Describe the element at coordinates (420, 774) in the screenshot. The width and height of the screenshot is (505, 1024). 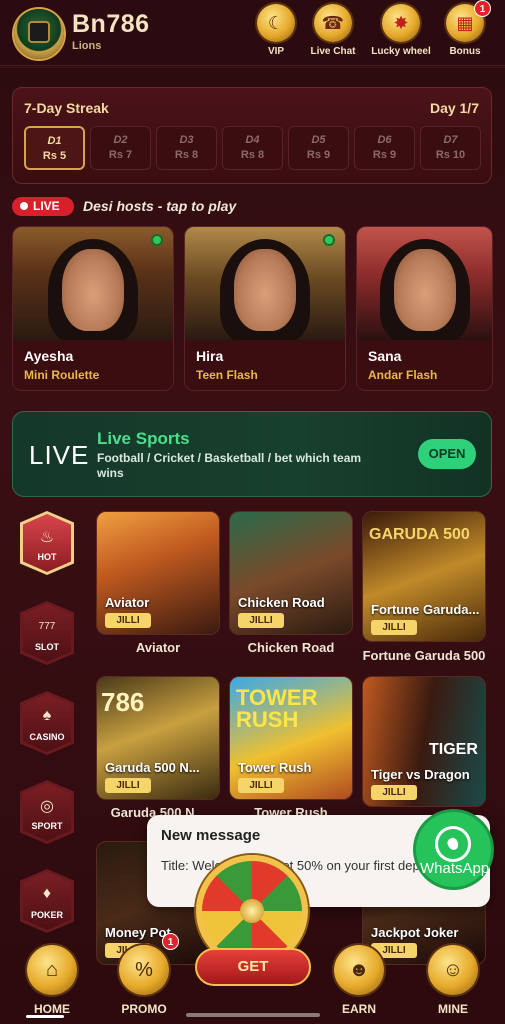
I see `game-title: Tiger vs Dragon` at that location.